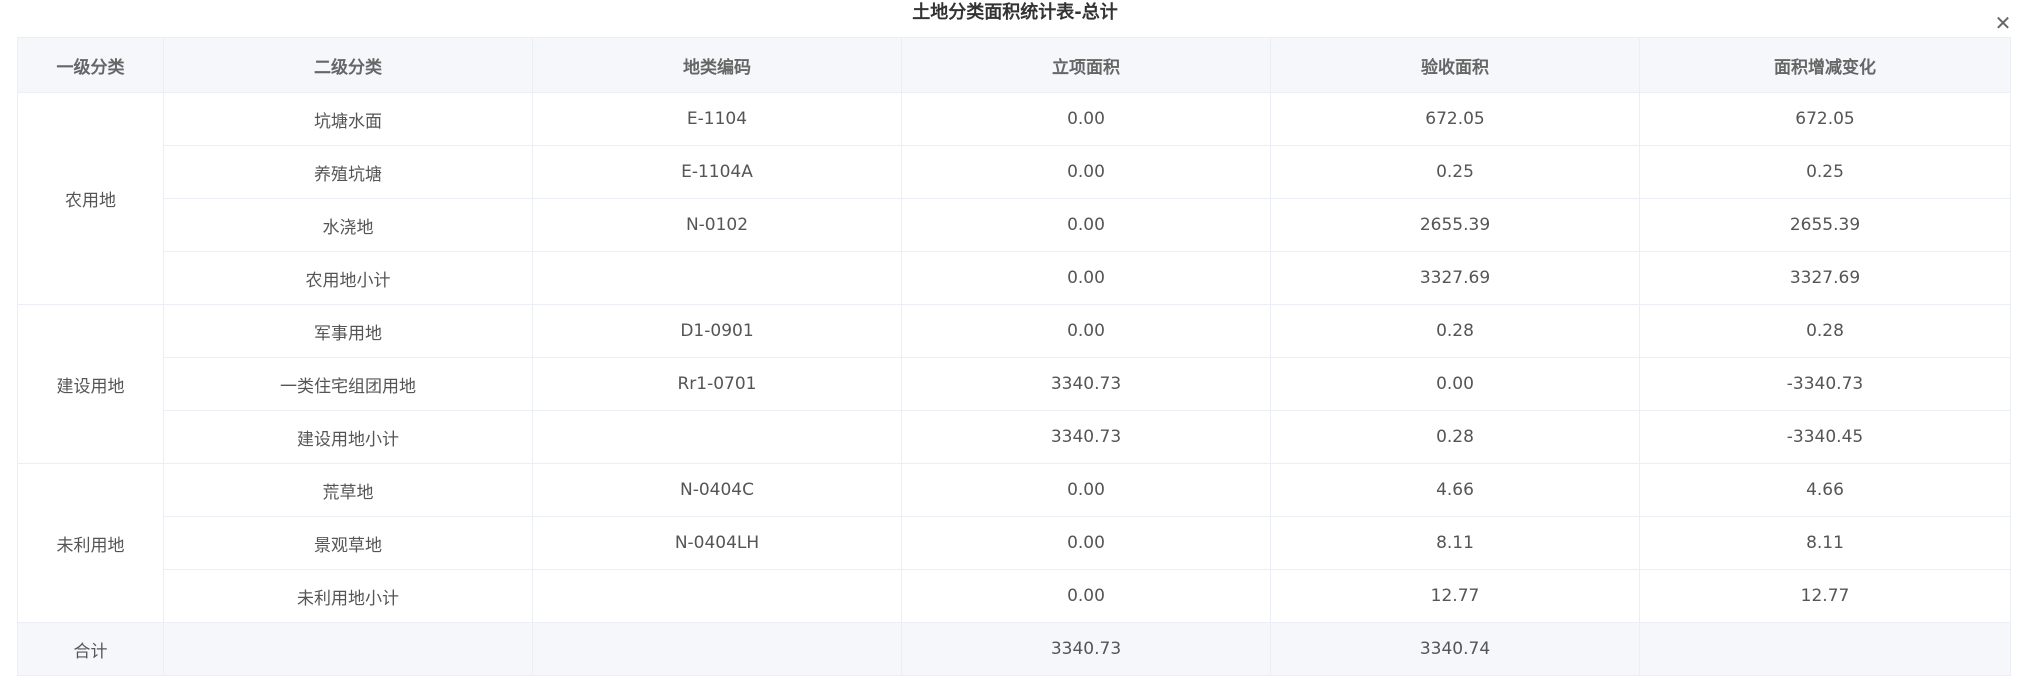 The width and height of the screenshot is (2030, 695). What do you see at coordinates (1825, 490) in the screenshot?
I see `change-cell: 4.66` at bounding box center [1825, 490].